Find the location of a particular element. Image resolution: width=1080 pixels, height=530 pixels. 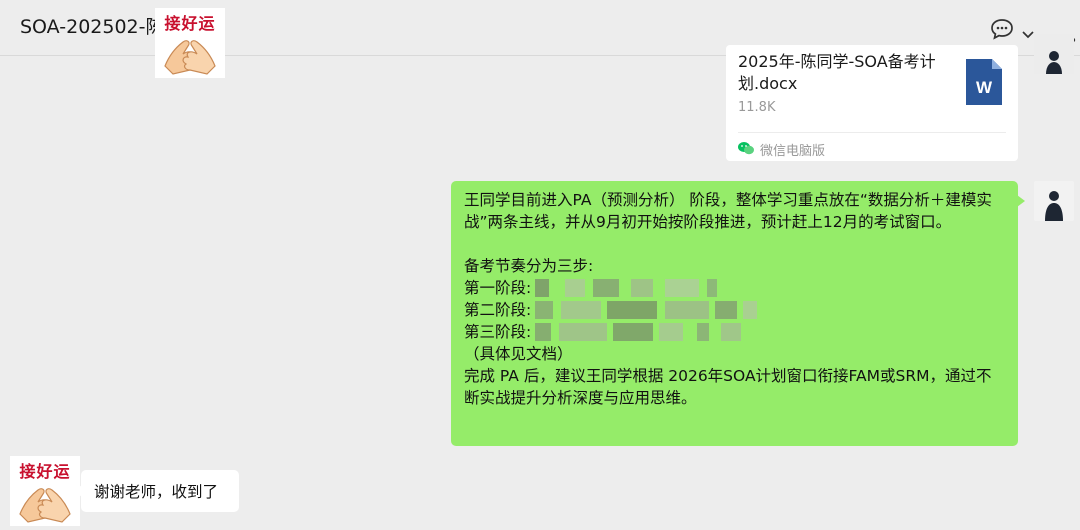

reply-bubble: 谢谢老师，收到了 is located at coordinates (156, 491).